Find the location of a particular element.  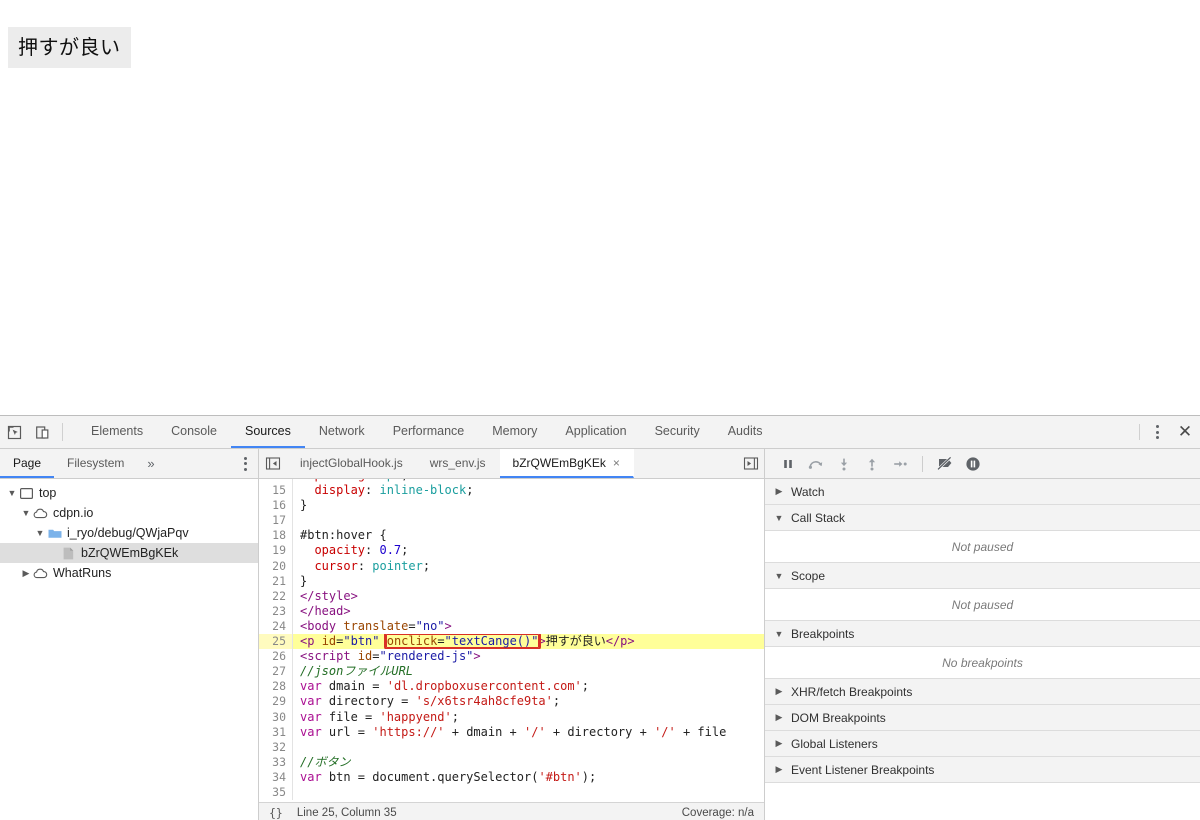

close-icon: ✕ is located at coordinates (1185, 432).